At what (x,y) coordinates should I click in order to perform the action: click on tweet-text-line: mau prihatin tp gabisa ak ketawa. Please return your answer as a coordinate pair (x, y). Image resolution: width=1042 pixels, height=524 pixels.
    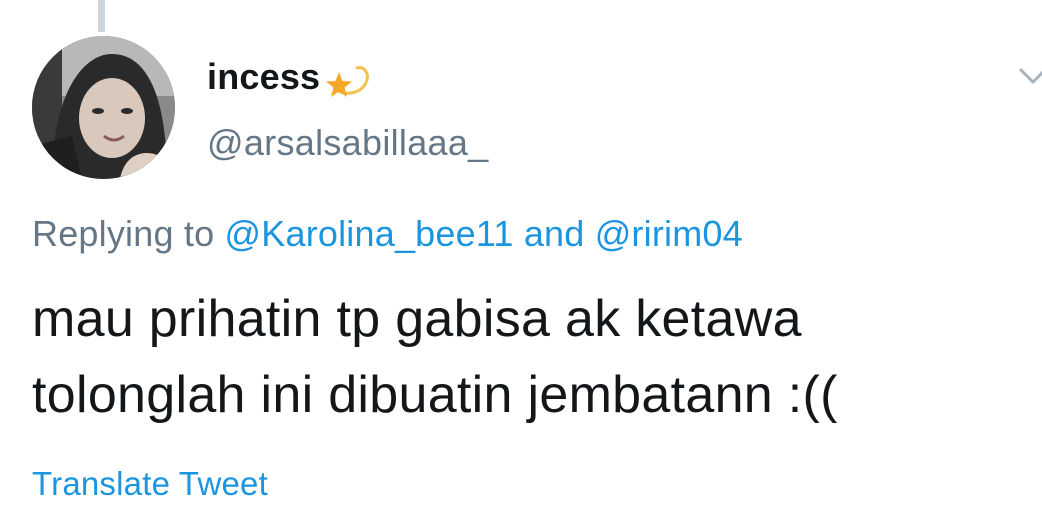
    Looking at the image, I should click on (417, 319).